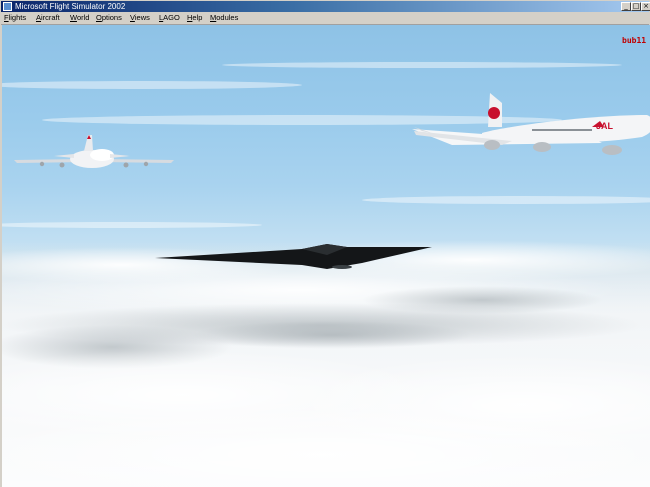 This screenshot has width=650, height=487. I want to click on menu-aircraft: Aircraft, so click(48, 18).